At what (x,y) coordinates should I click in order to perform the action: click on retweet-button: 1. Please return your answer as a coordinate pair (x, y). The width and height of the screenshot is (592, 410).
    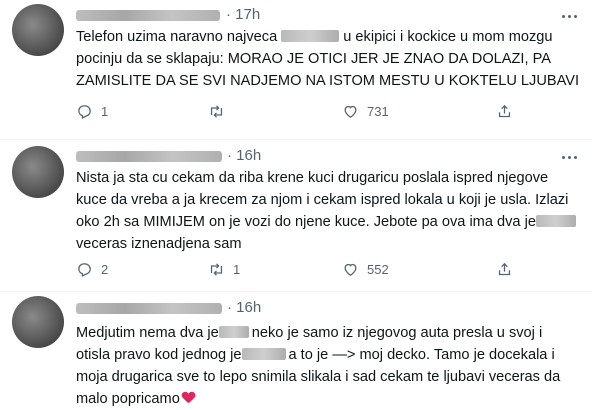
    Looking at the image, I should click on (224, 269).